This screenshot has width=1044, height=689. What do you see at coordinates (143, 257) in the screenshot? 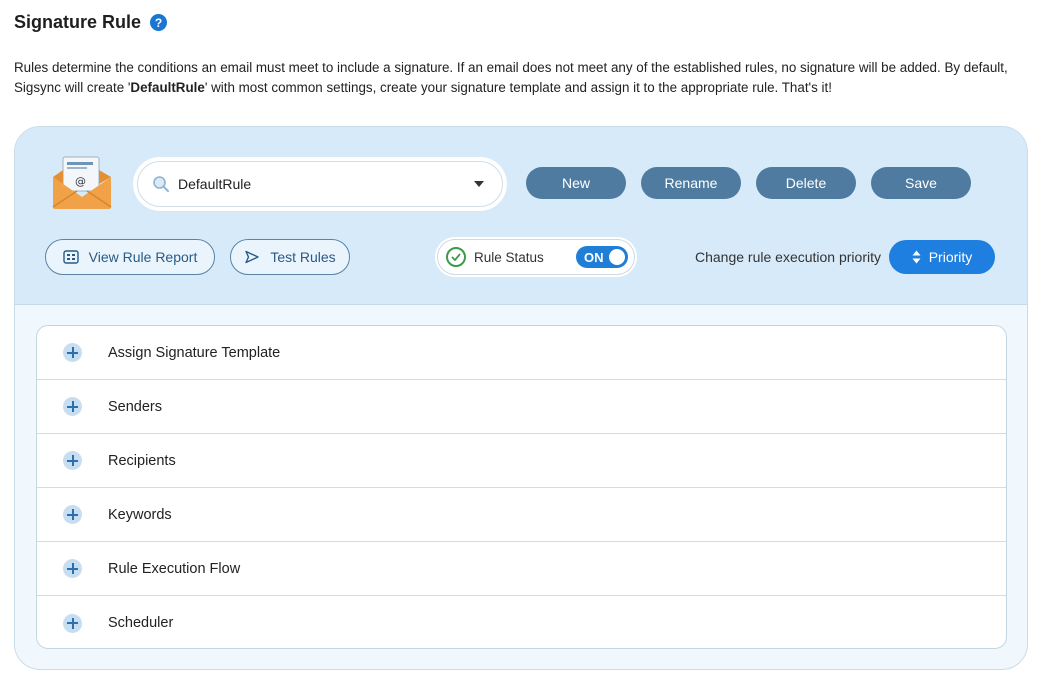
I see `view-rule-report-label: View Rule Report` at bounding box center [143, 257].